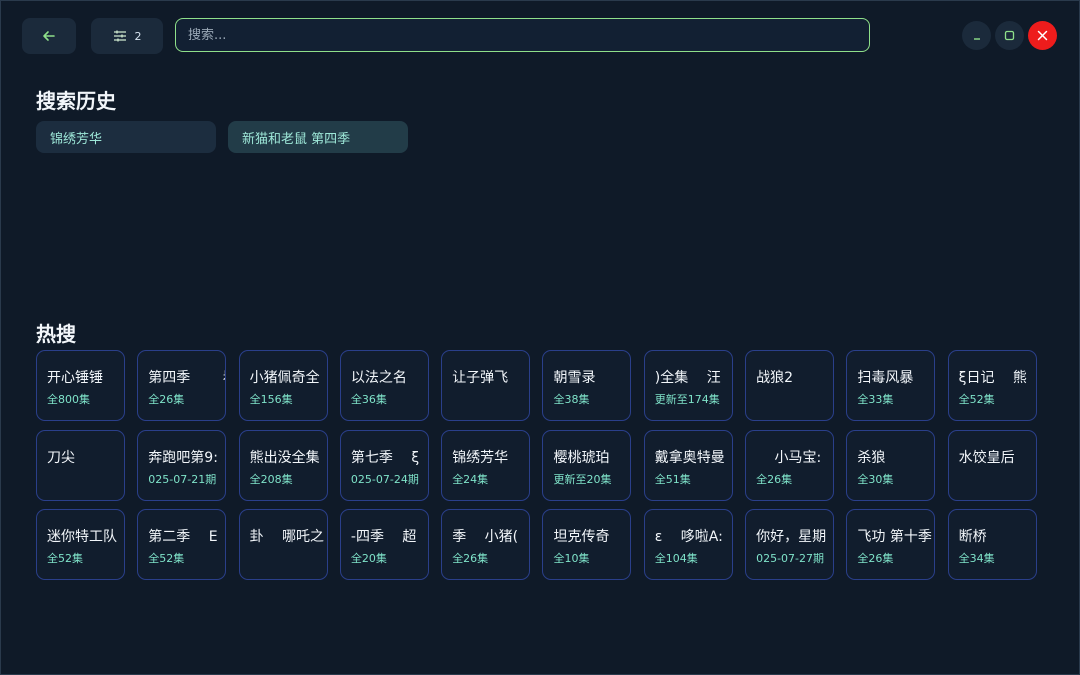 The width and height of the screenshot is (1080, 675). What do you see at coordinates (790, 544) in the screenshot?
I see `hot-search-card: 你好，星期 025-07-27期` at bounding box center [790, 544].